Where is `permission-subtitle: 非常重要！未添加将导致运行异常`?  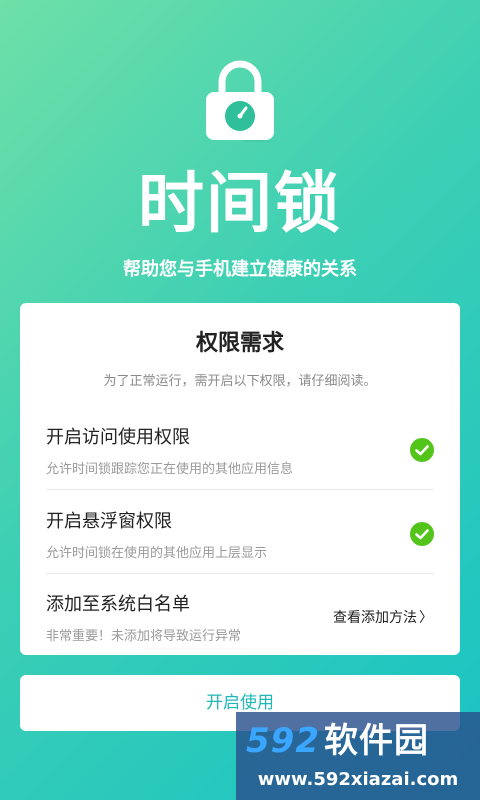 permission-subtitle: 非常重要！未添加将导致运行异常 is located at coordinates (144, 636).